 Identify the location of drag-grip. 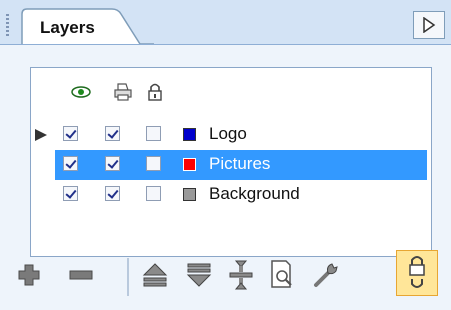
(7, 25).